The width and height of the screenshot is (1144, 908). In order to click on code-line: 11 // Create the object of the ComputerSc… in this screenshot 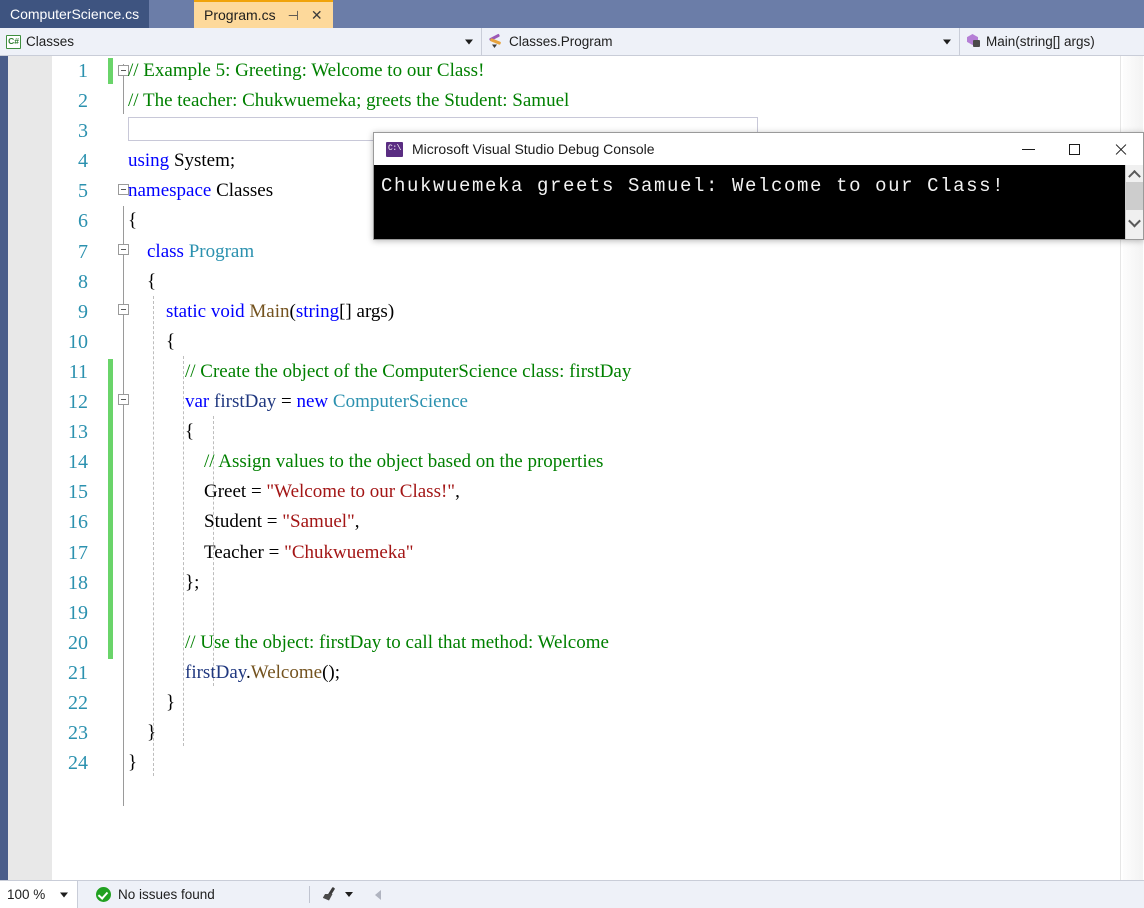, I will do `click(586, 372)`.